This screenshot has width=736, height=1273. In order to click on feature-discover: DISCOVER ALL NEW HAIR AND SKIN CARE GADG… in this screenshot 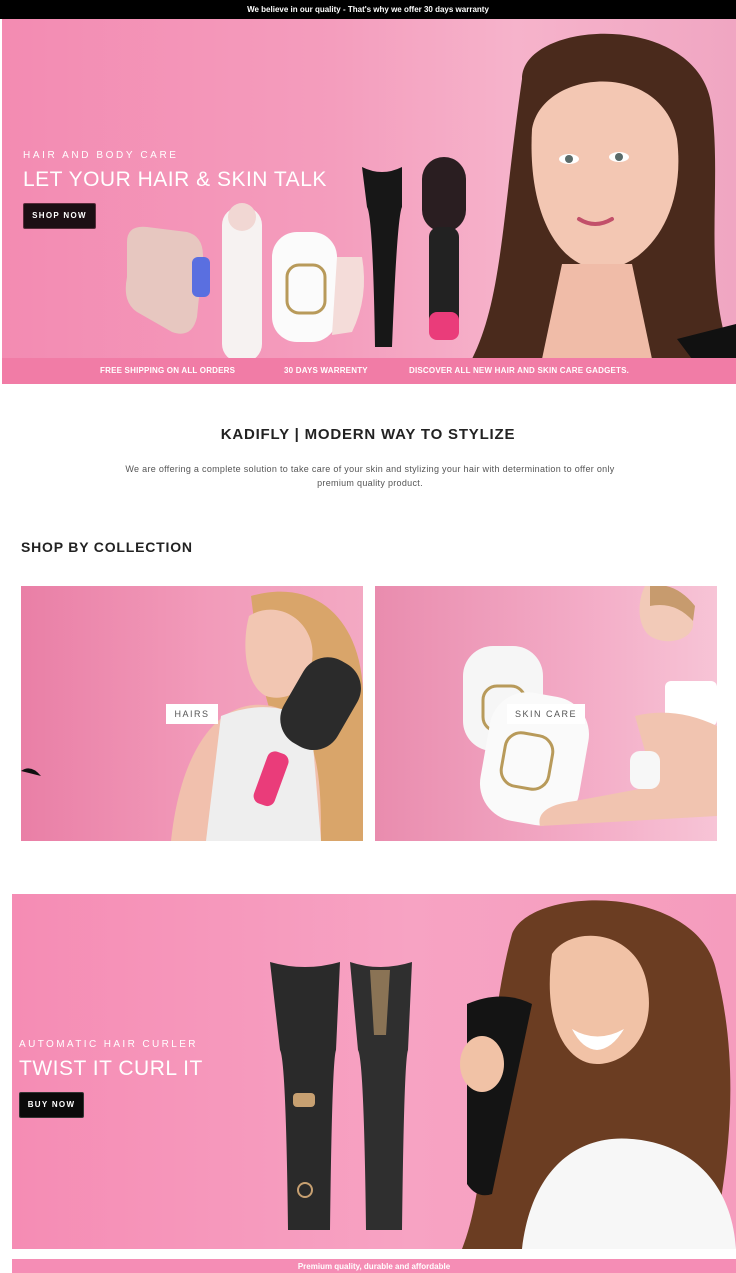, I will do `click(519, 370)`.